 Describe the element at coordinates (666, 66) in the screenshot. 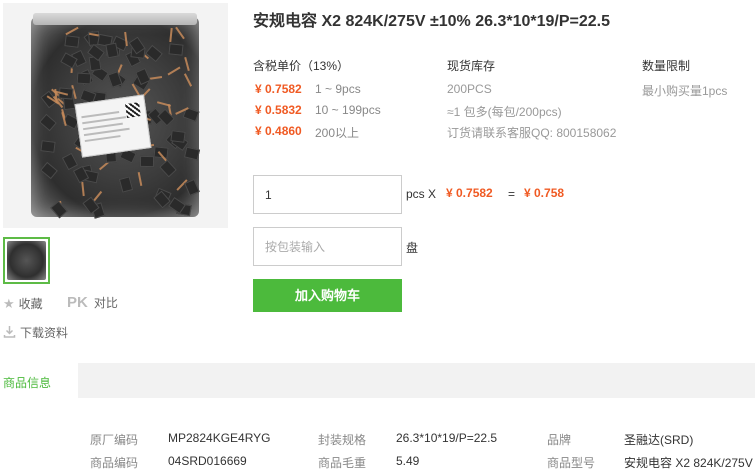

I see `limit-header: 数量限制` at that location.